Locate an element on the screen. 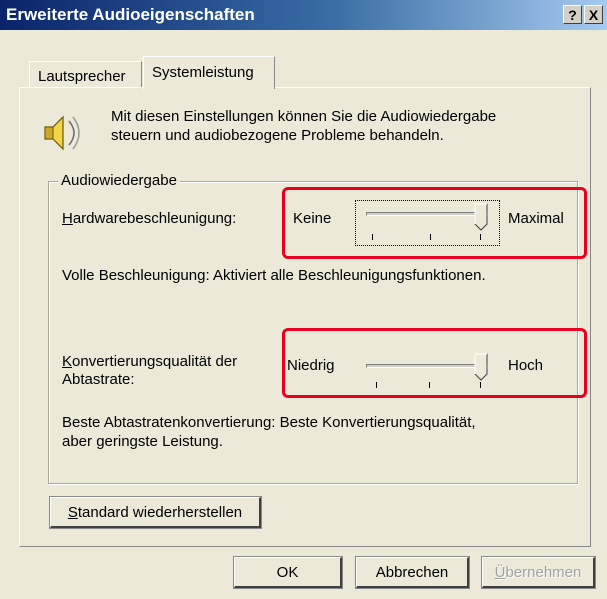 The image size is (607, 599). conversion-description-line2: aber geringste Leistung. is located at coordinates (142, 441).